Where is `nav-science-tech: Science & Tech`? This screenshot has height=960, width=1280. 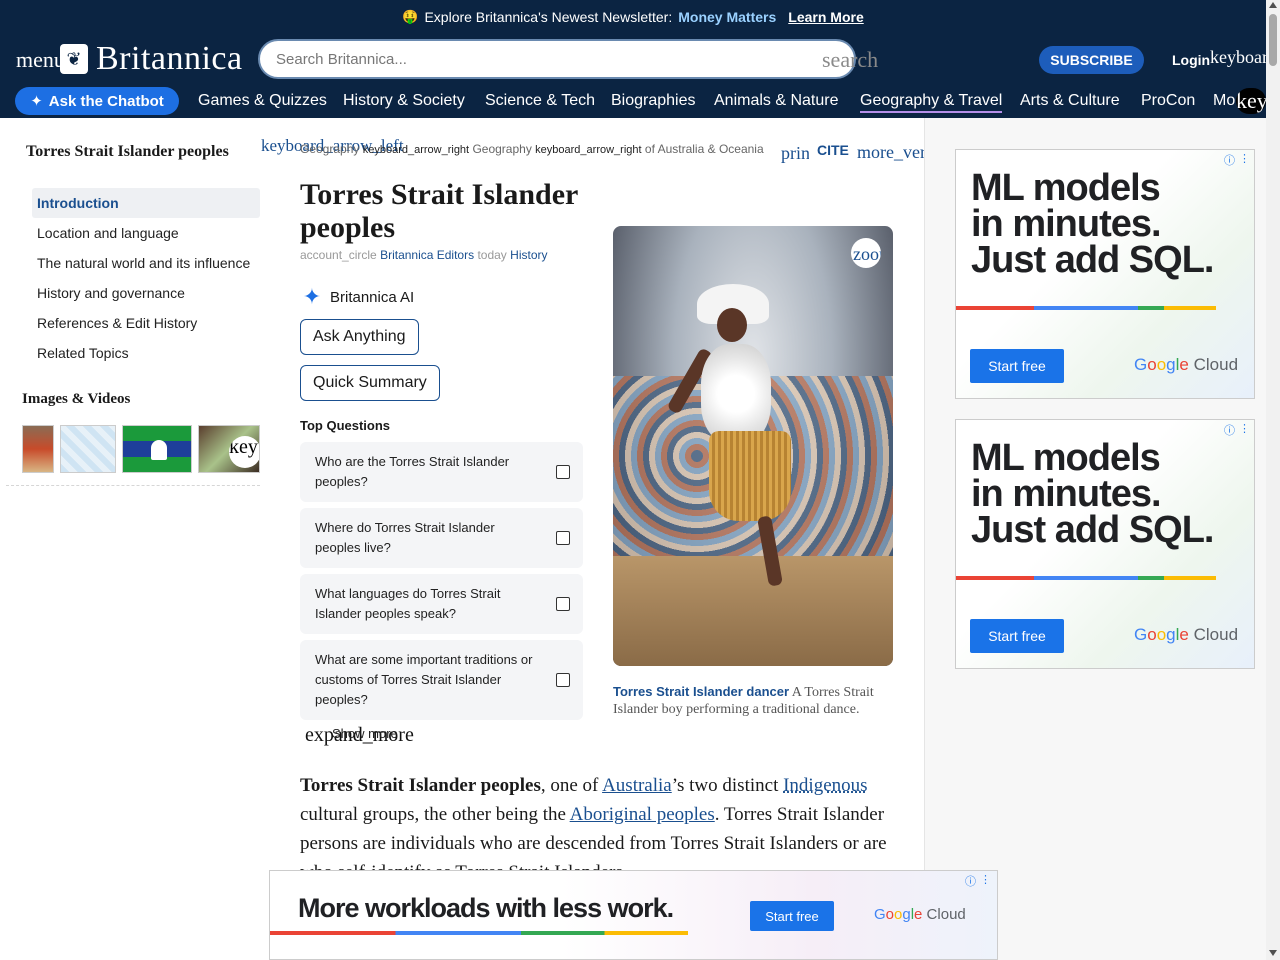 nav-science-tech: Science & Tech is located at coordinates (540, 101).